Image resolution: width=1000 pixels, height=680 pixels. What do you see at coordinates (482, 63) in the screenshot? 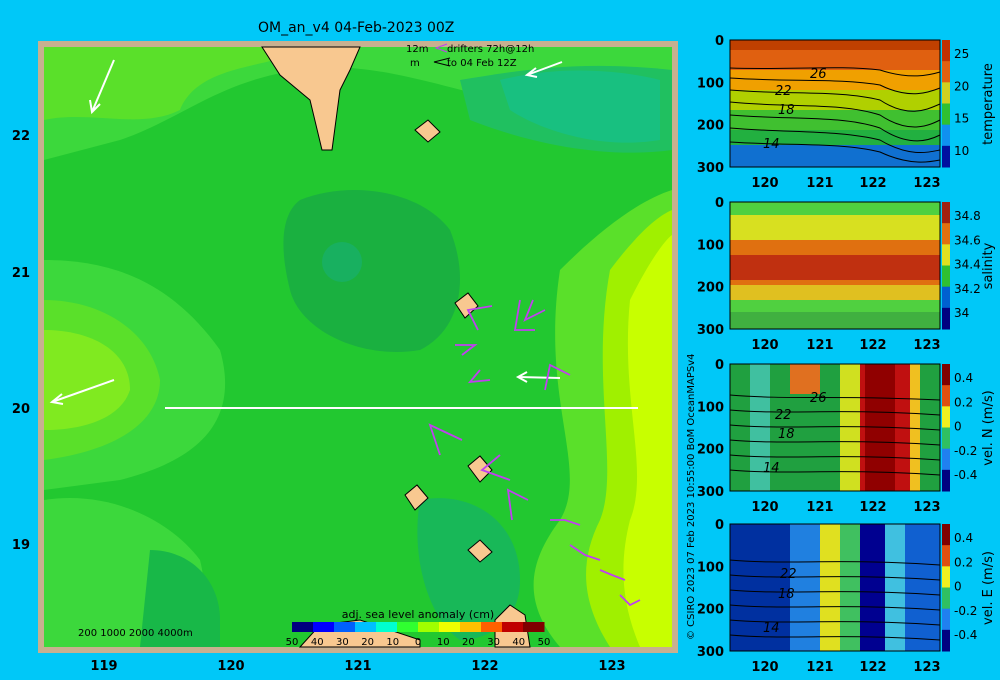
I see `drifter-target: to 04 Feb 12Z` at bounding box center [482, 63].